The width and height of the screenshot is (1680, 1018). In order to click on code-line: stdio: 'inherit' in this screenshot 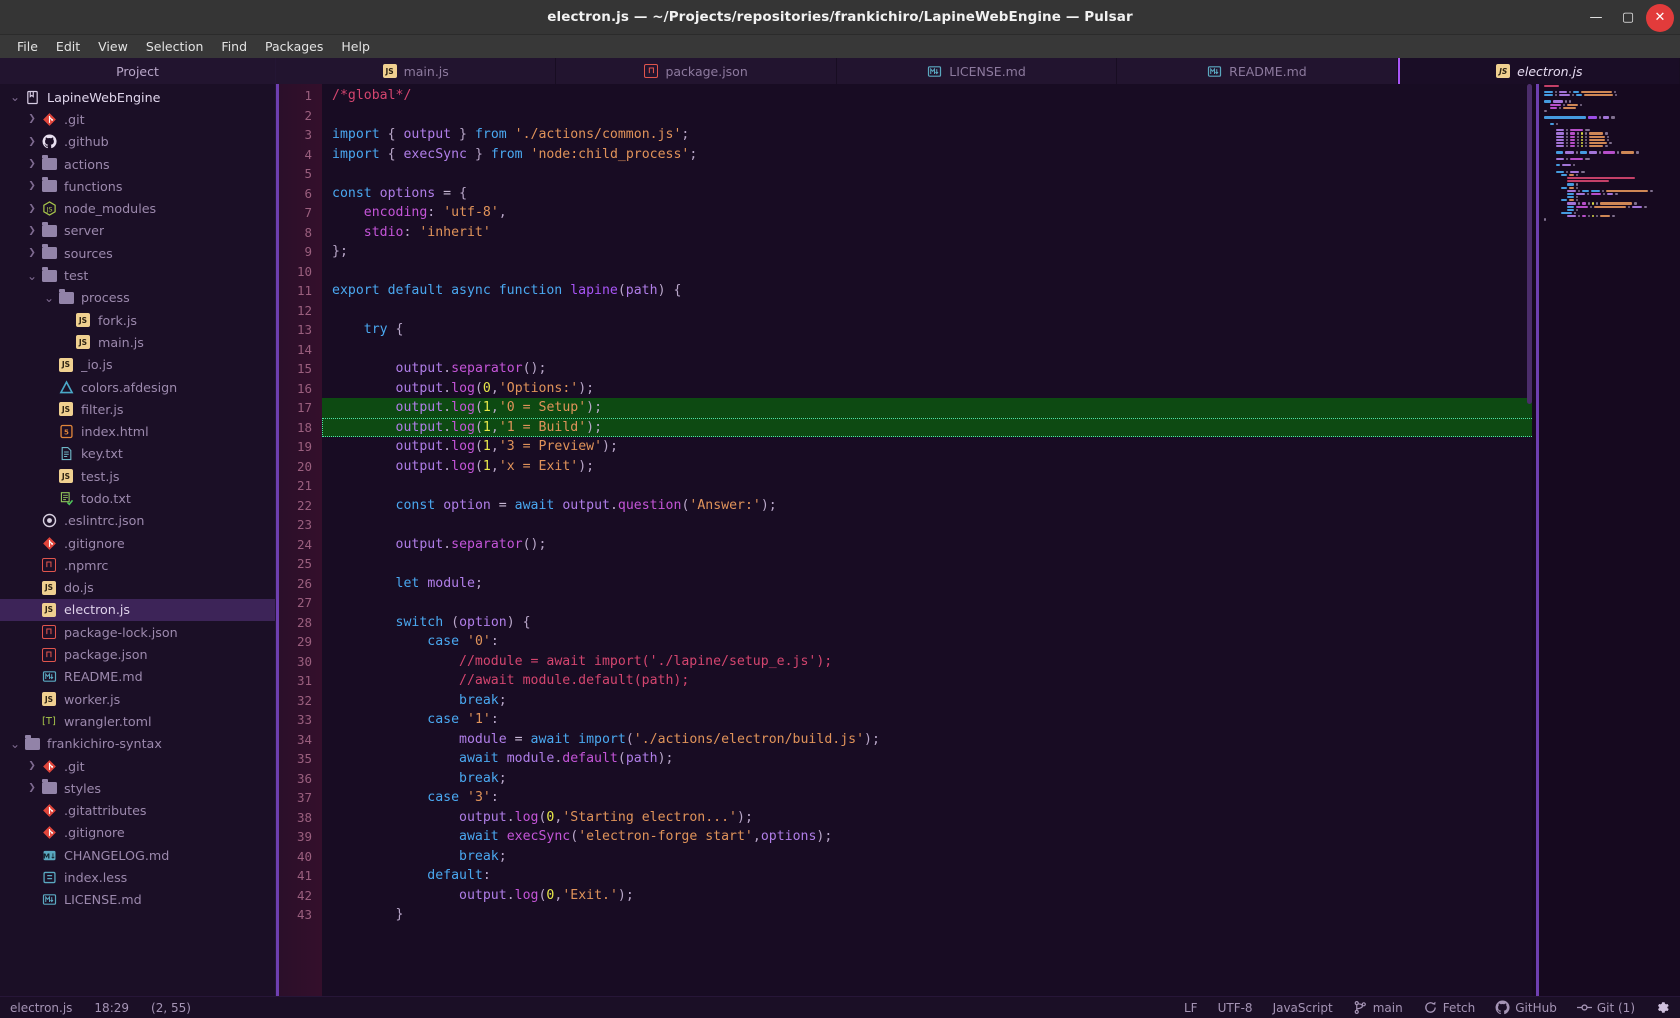, I will do `click(1001, 233)`.